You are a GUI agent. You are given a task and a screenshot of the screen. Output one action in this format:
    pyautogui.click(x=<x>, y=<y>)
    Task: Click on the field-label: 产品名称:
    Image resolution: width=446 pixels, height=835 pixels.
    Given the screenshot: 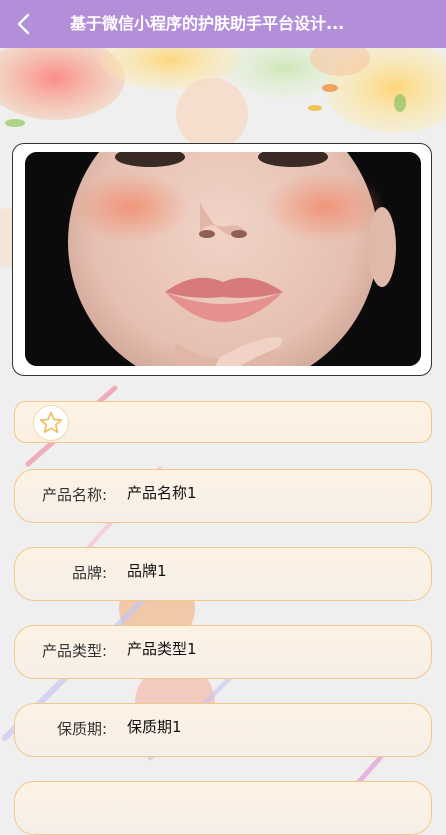 What is the action you would take?
    pyautogui.click(x=74, y=495)
    